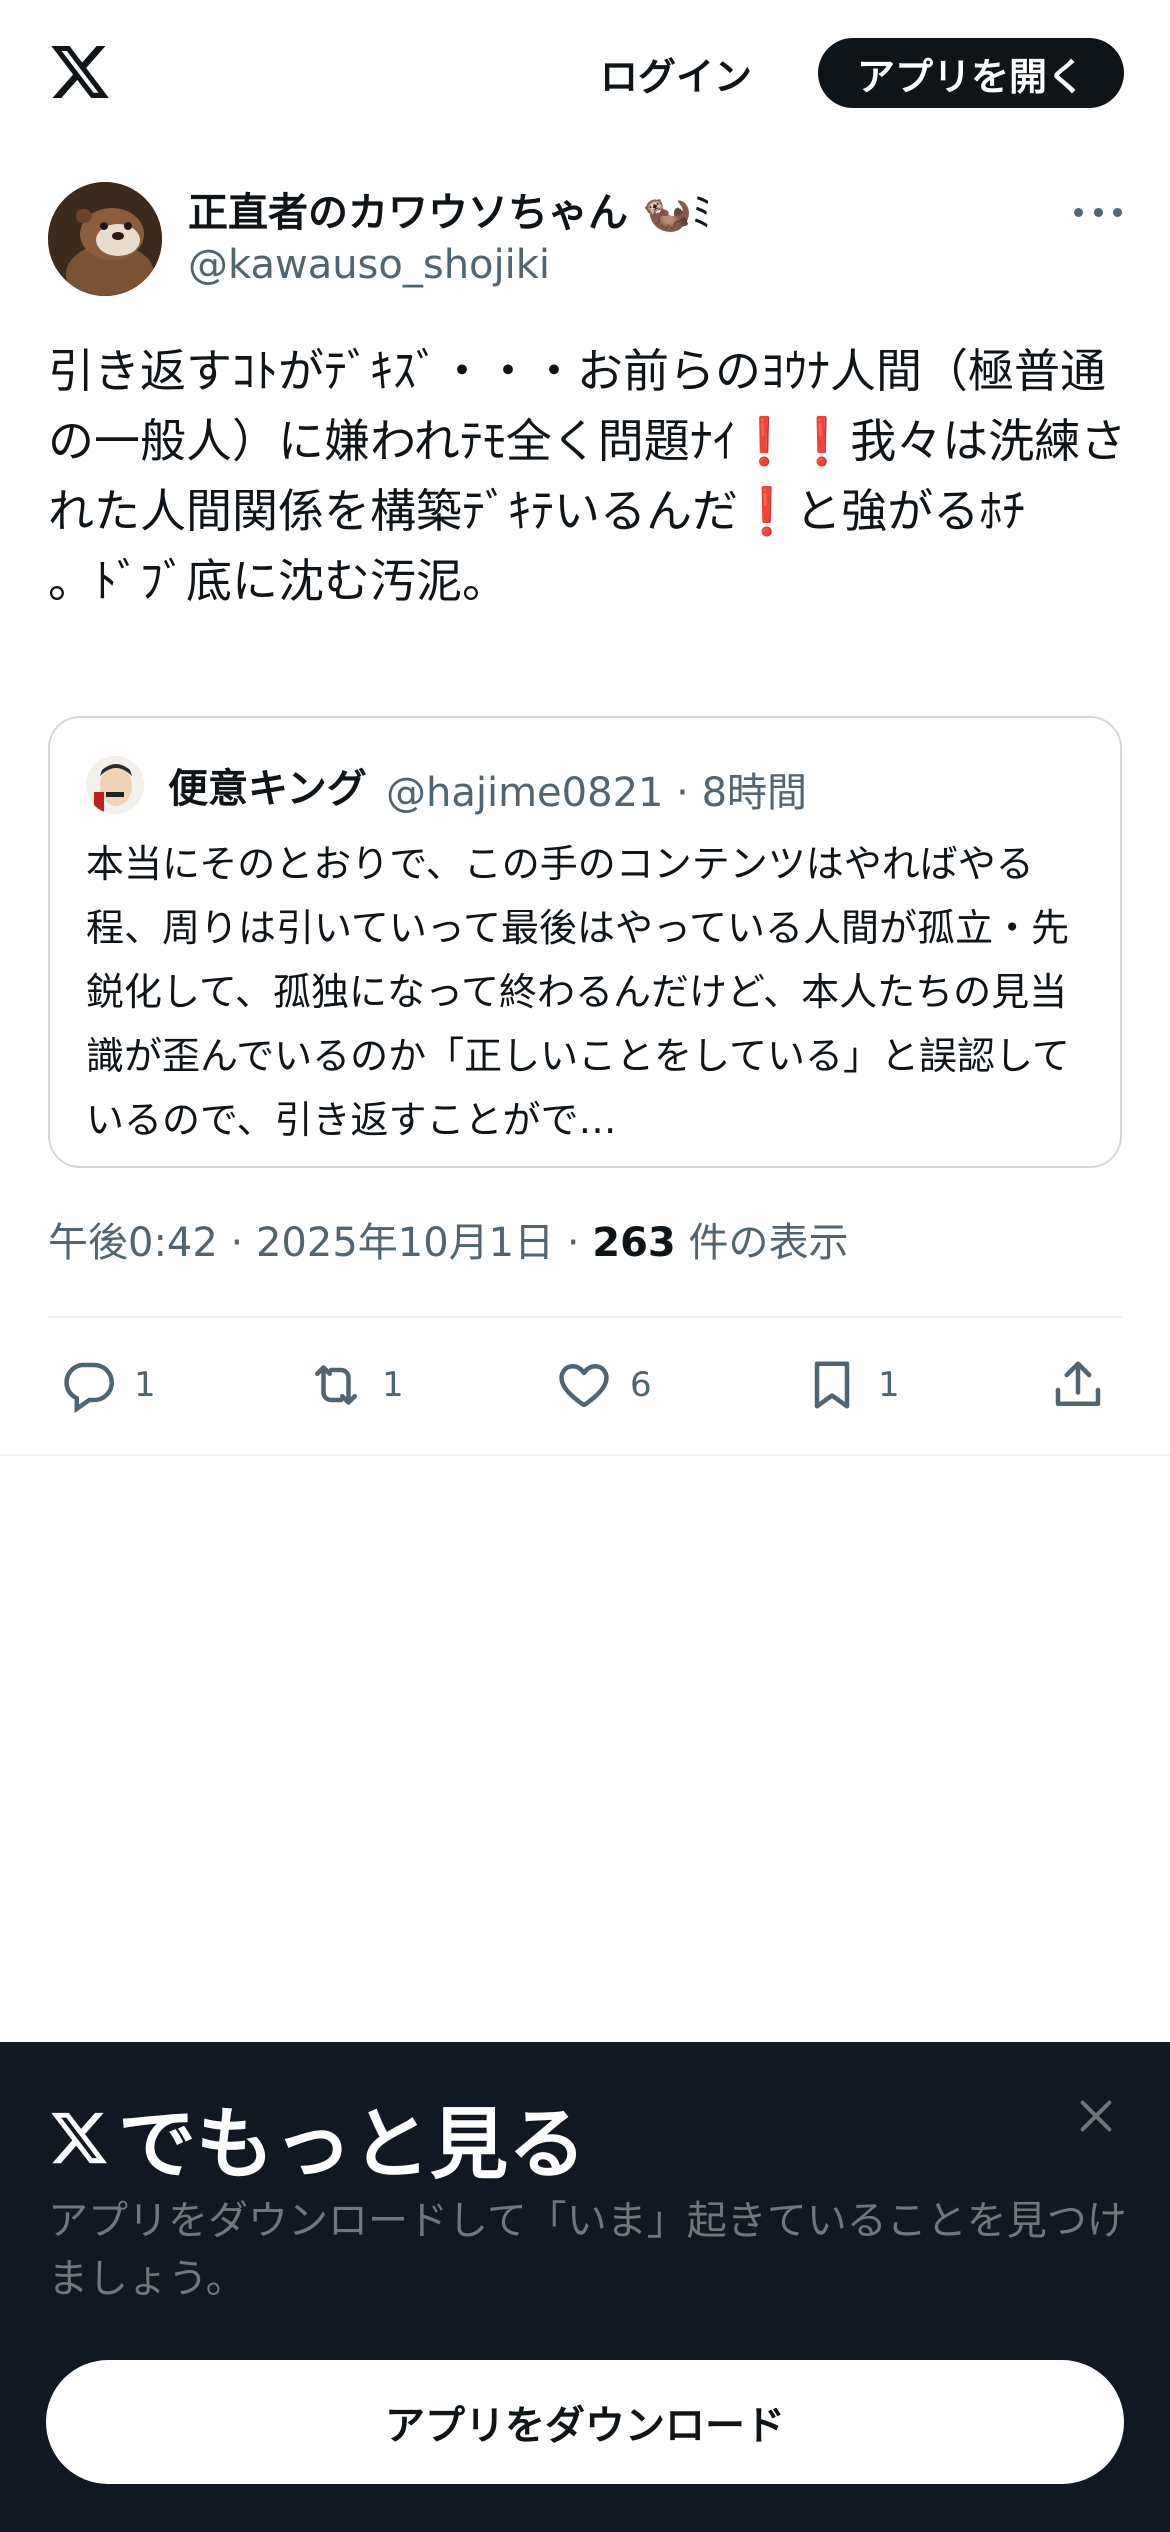 The height and width of the screenshot is (2532, 1170). I want to click on repost-icon, so click(336, 1385).